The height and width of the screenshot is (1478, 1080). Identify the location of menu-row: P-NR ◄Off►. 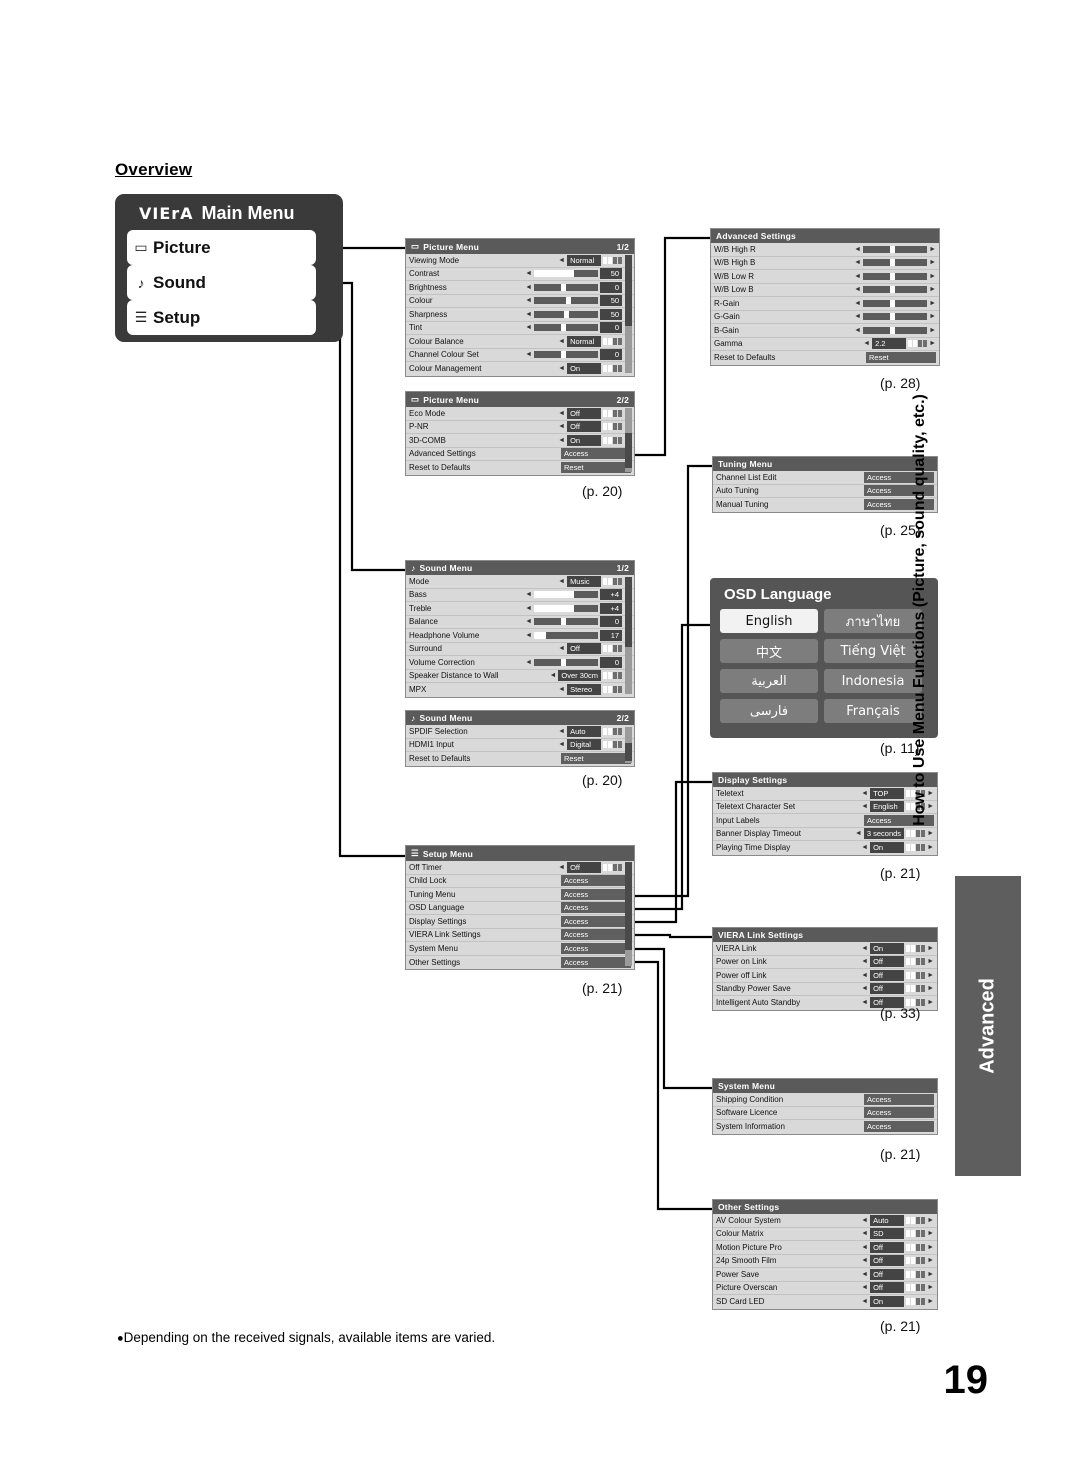
(520, 427).